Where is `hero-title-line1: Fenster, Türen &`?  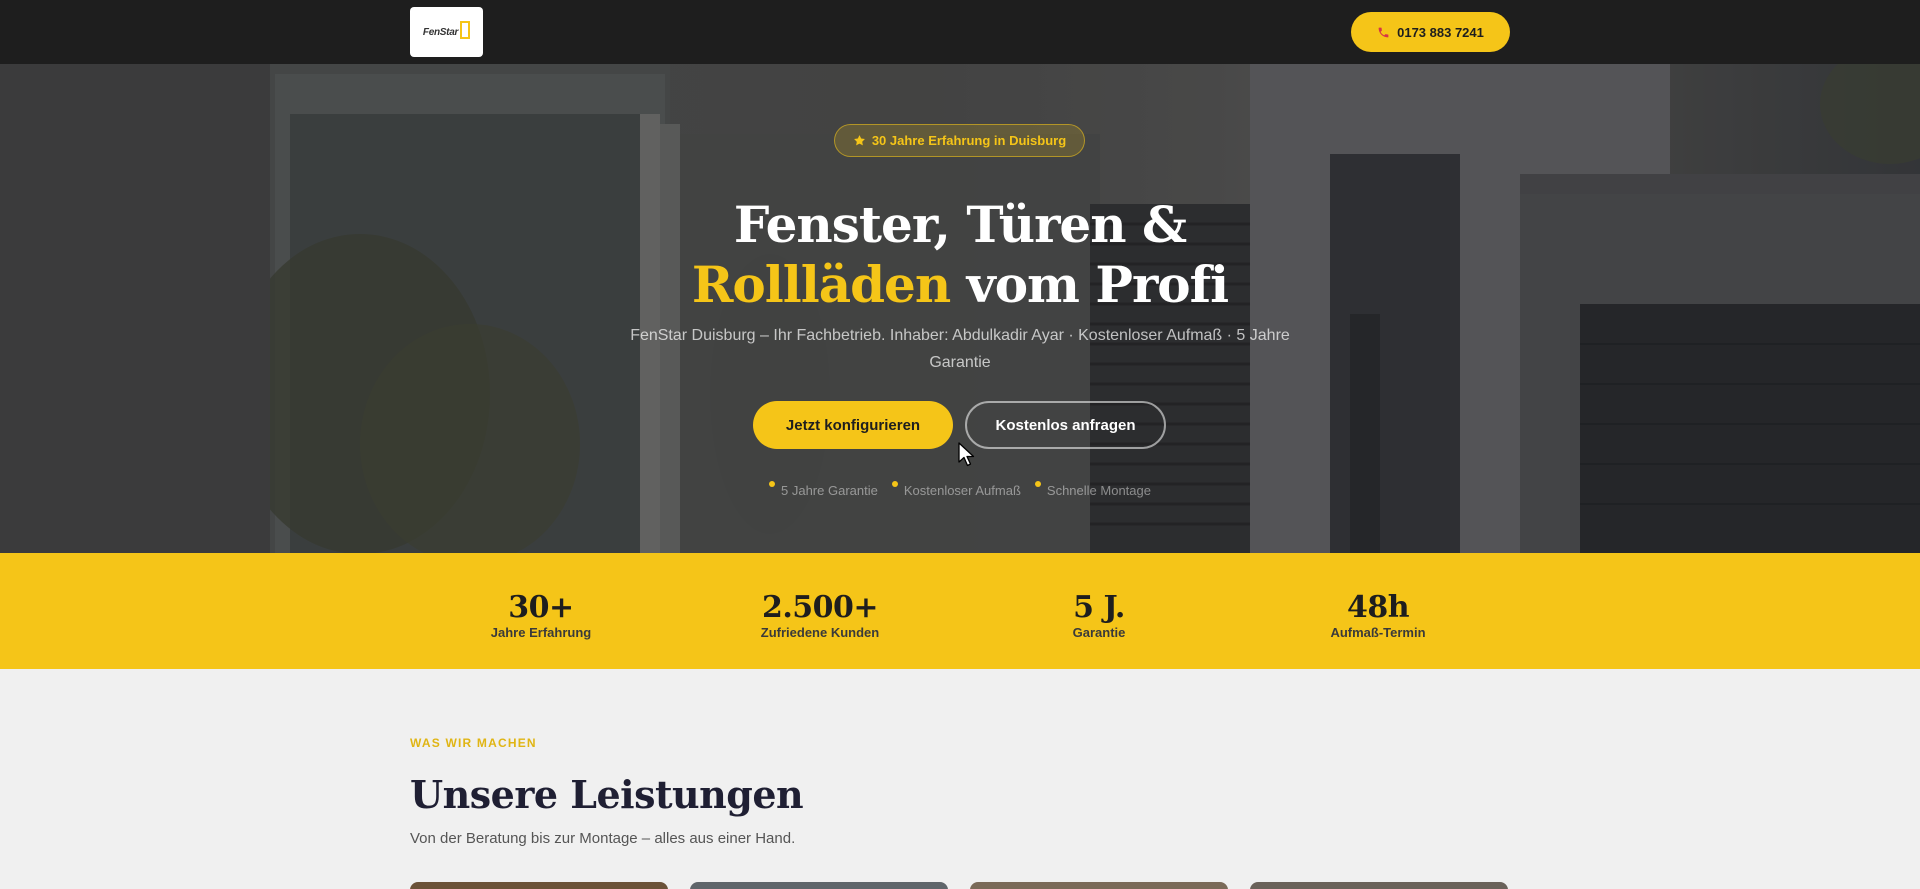
hero-title-line1: Fenster, Türen & is located at coordinates (960, 224).